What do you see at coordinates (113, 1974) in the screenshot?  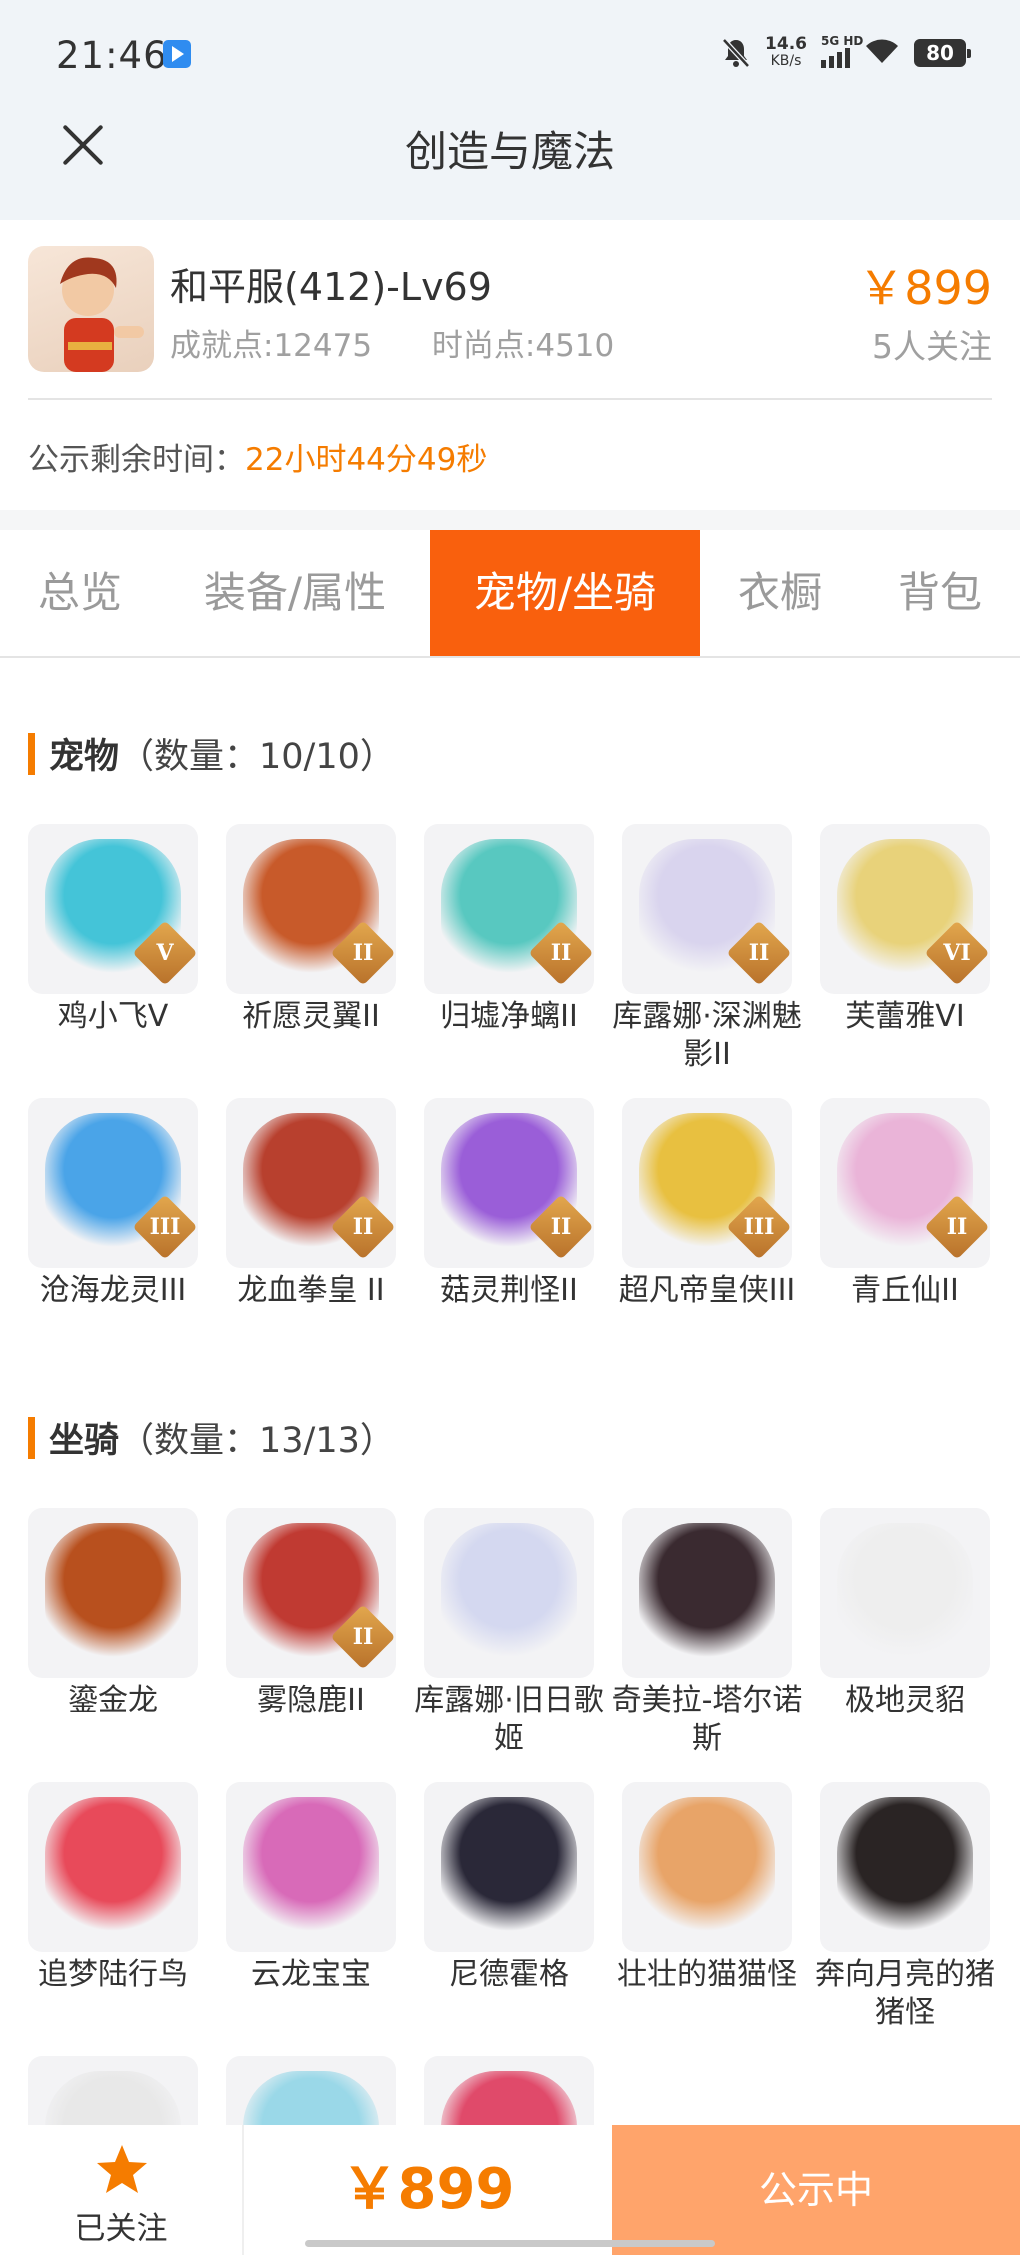 I see `item-name: 追梦陆行鸟` at bounding box center [113, 1974].